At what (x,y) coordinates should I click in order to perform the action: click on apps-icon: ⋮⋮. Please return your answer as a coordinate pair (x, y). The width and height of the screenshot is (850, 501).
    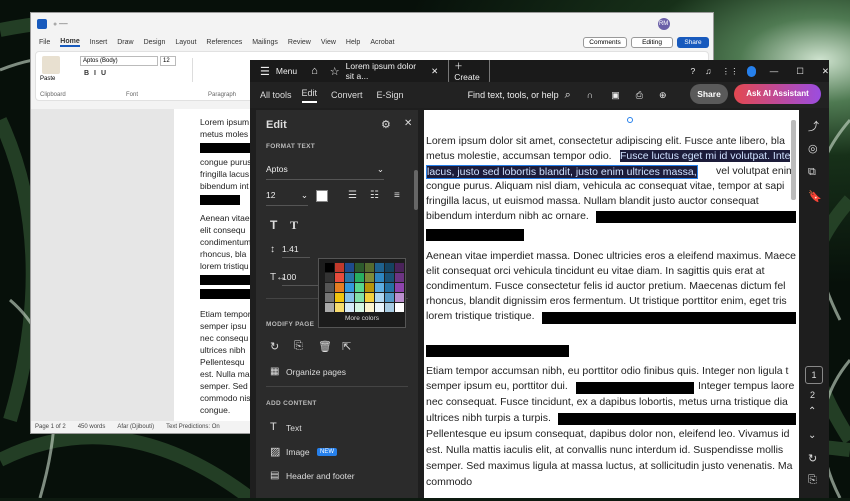
    Looking at the image, I should click on (730, 71).